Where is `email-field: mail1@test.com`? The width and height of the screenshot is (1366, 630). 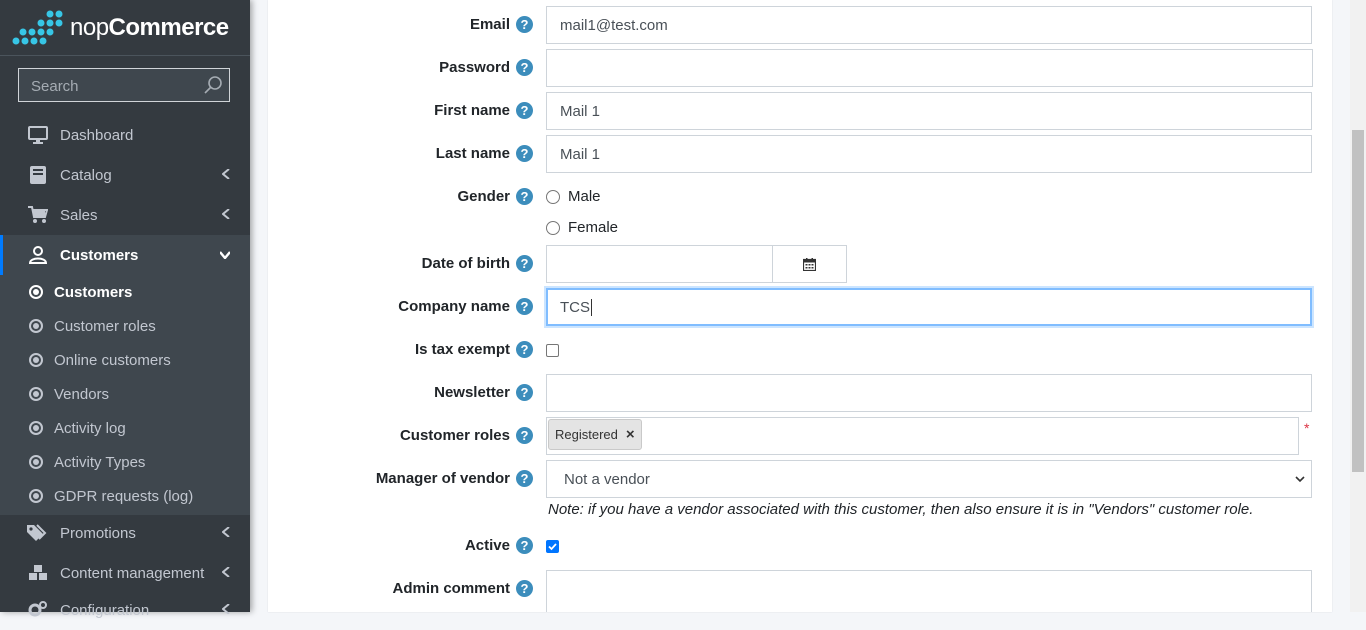 email-field: mail1@test.com is located at coordinates (929, 25).